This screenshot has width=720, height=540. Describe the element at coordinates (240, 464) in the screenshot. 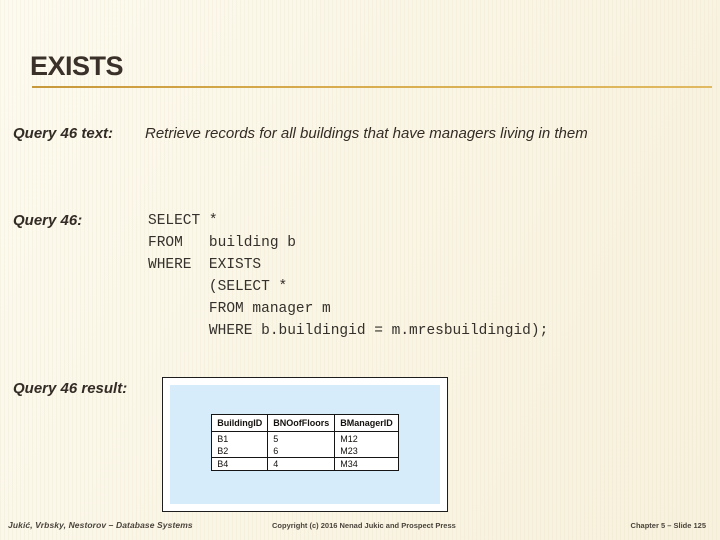

I see `cell-buildingid: B4` at that location.